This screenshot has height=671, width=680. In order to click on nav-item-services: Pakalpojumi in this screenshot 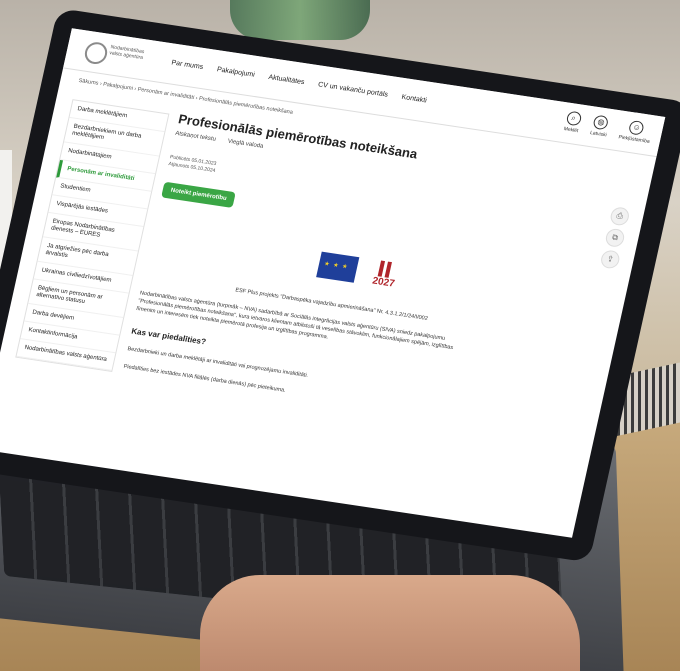, I will do `click(235, 72)`.